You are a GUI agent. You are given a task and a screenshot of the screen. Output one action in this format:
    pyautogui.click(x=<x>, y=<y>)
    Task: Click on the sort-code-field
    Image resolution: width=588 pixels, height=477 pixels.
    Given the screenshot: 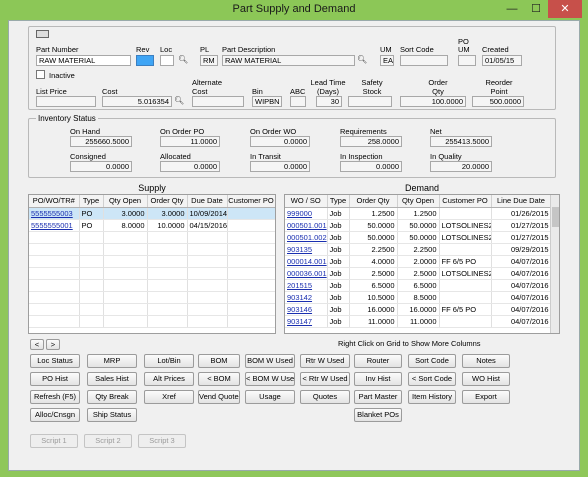 What is the action you would take?
    pyautogui.click(x=424, y=60)
    